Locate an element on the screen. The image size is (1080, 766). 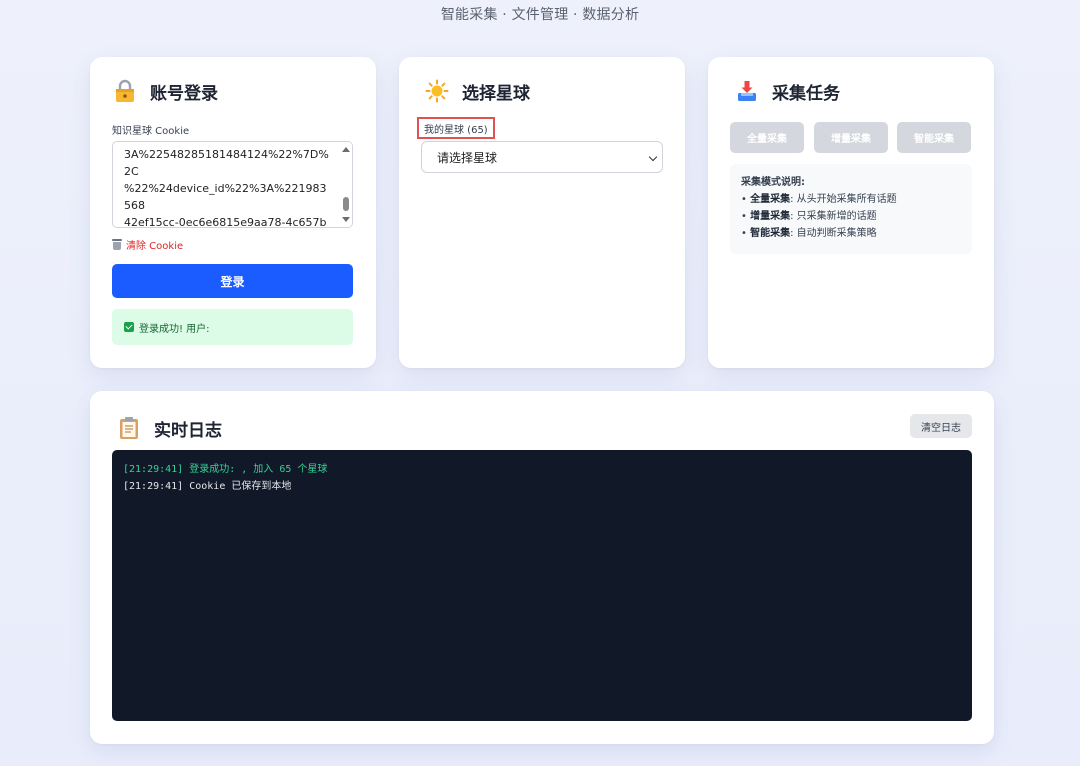
scroll-down-arrow-icon is located at coordinates (346, 219).